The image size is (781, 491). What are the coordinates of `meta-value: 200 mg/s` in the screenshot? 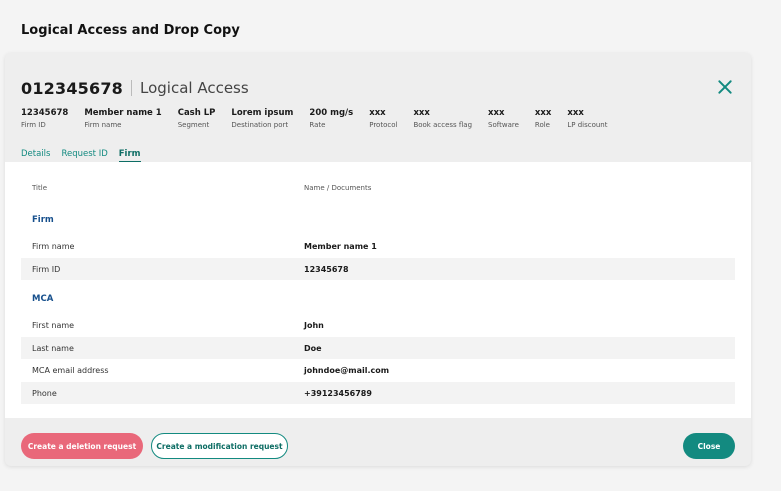 It's located at (331, 113).